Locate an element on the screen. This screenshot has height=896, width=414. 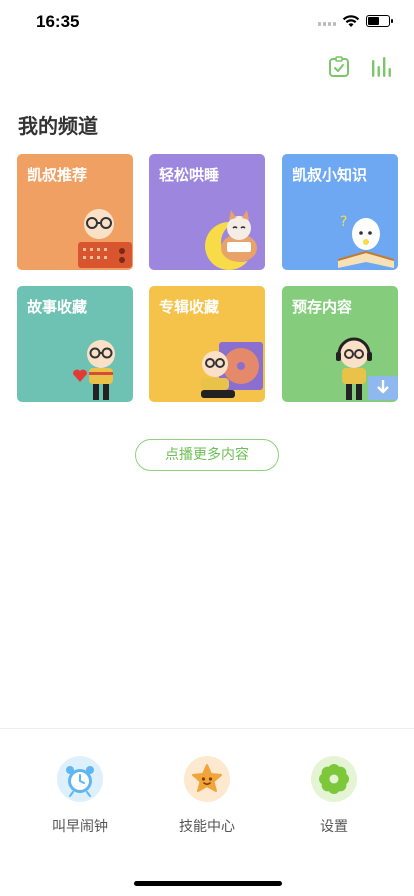
bars-icon is located at coordinates (382, 67).